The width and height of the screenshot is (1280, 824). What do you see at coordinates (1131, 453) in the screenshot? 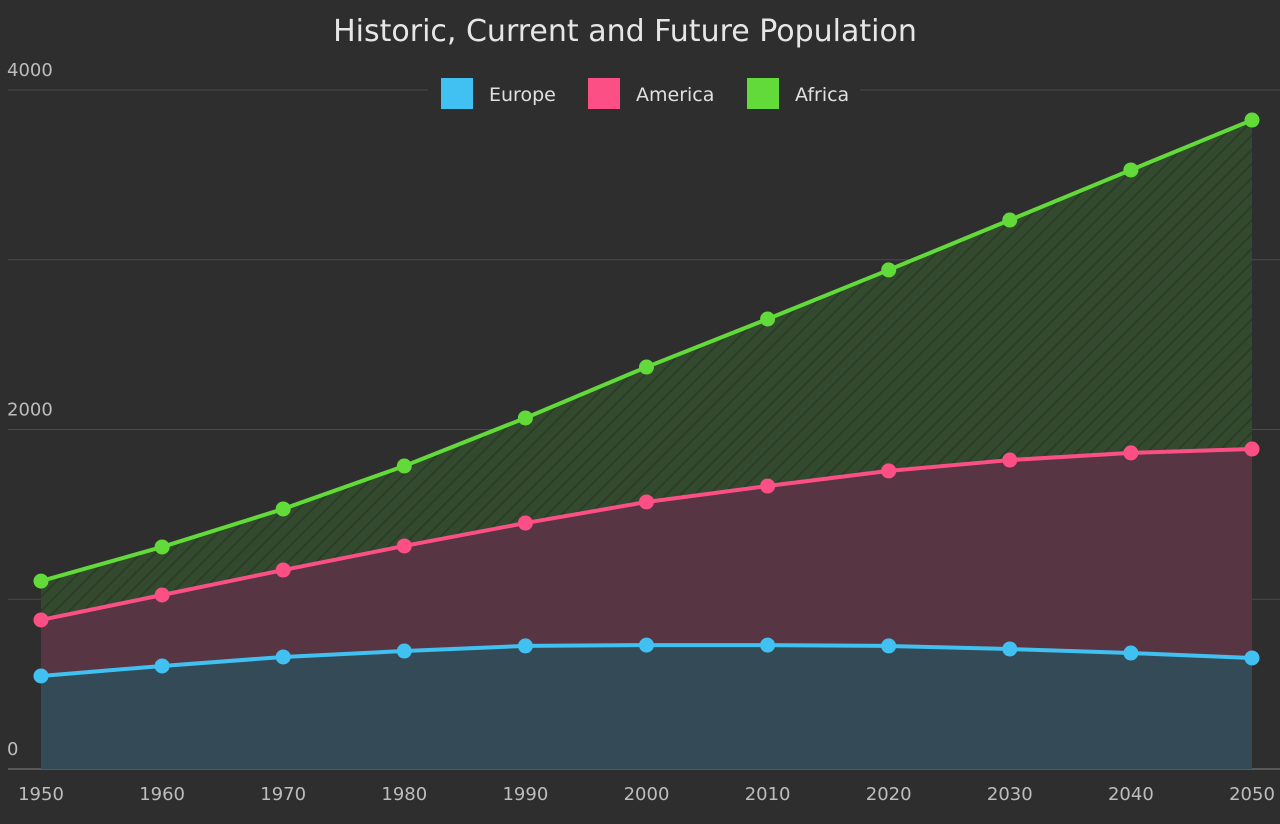
I see `point-america-2040` at bounding box center [1131, 453].